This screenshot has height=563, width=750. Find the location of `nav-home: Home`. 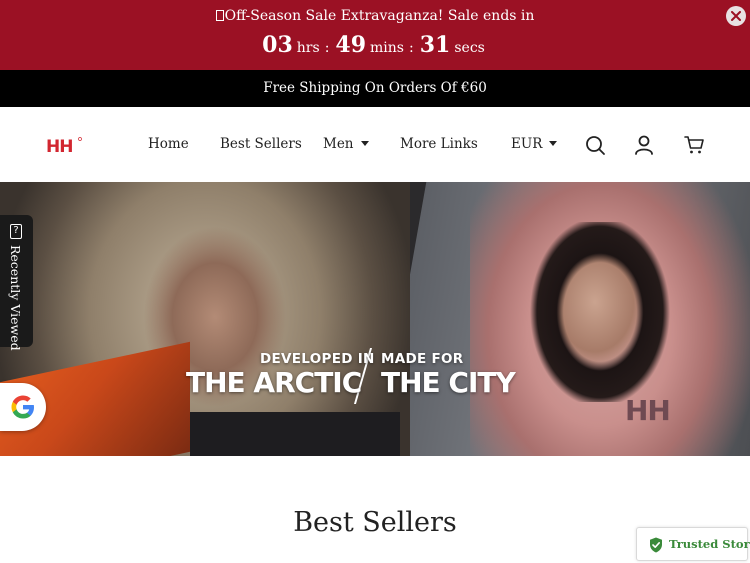

nav-home: Home is located at coordinates (168, 144).